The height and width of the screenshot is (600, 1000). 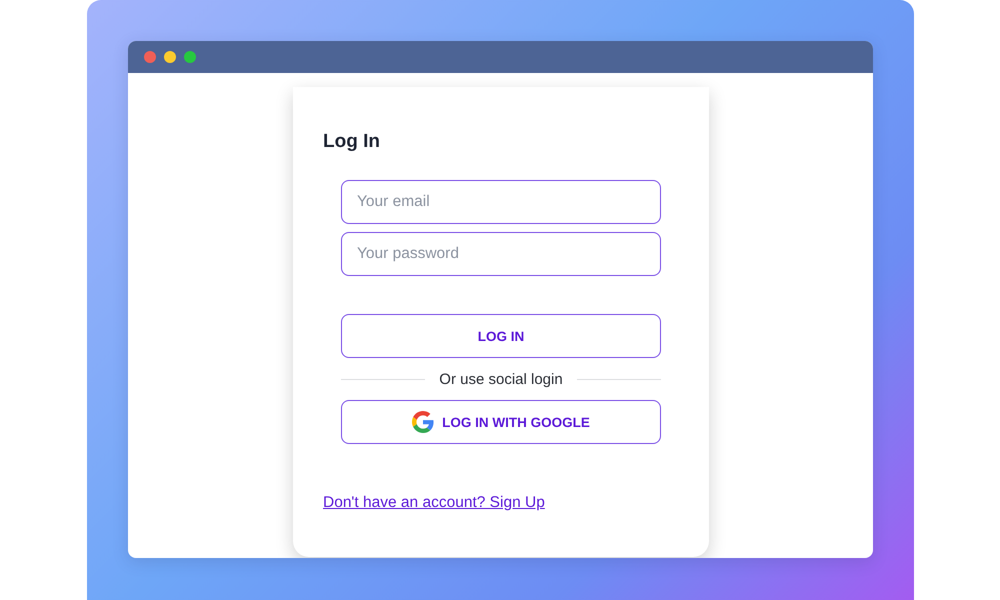 What do you see at coordinates (434, 503) in the screenshot?
I see `signup-link: Don't have an account? Sign Up` at bounding box center [434, 503].